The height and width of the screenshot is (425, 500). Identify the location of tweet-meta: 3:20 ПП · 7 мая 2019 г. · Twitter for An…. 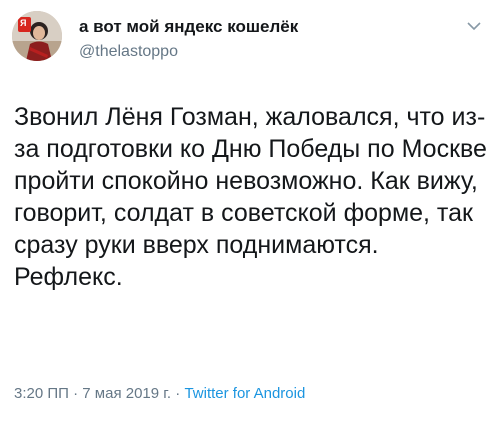
(159, 393).